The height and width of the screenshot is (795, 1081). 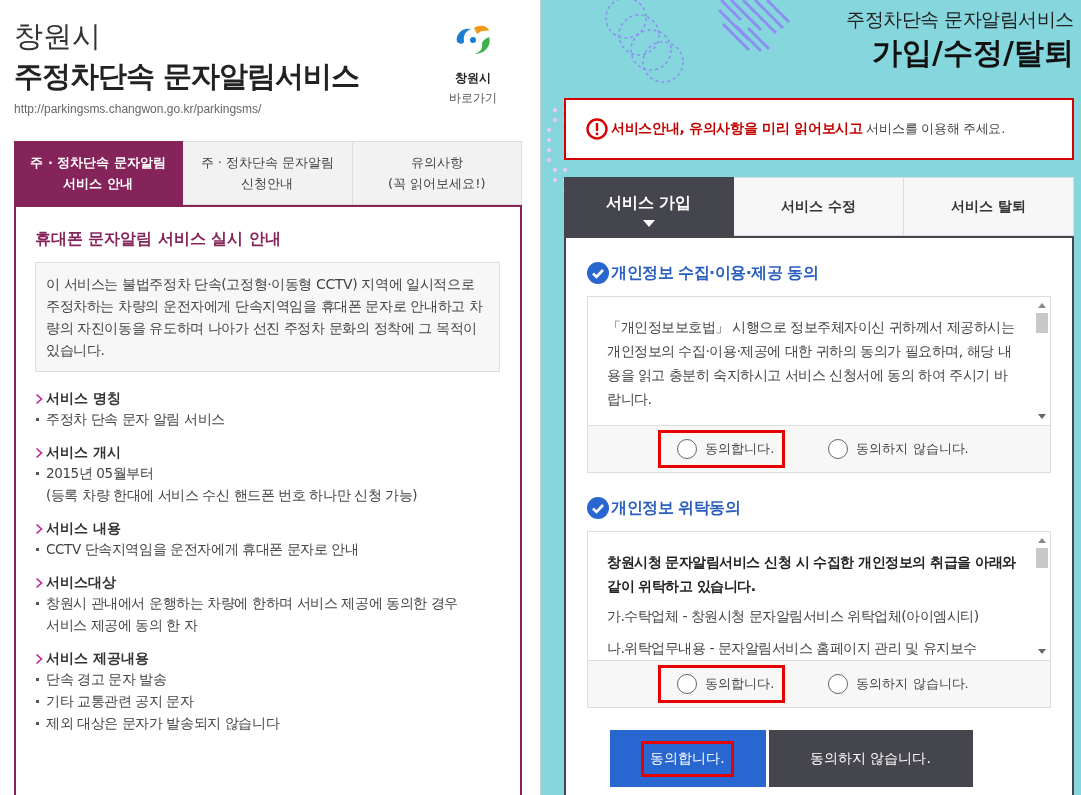 I want to click on tab: 유의사항 (꼭 읽어보세요!), so click(x=437, y=173).